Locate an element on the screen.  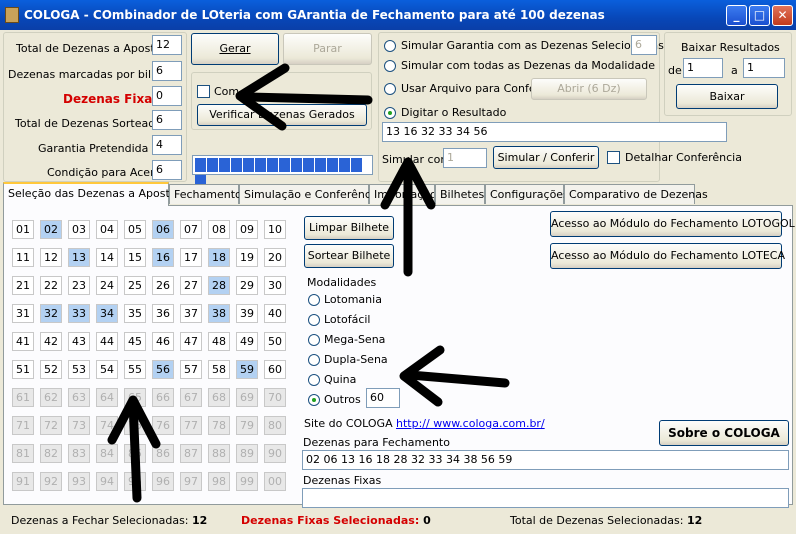
arrow-up-grid is located at coordinates (135, 450).